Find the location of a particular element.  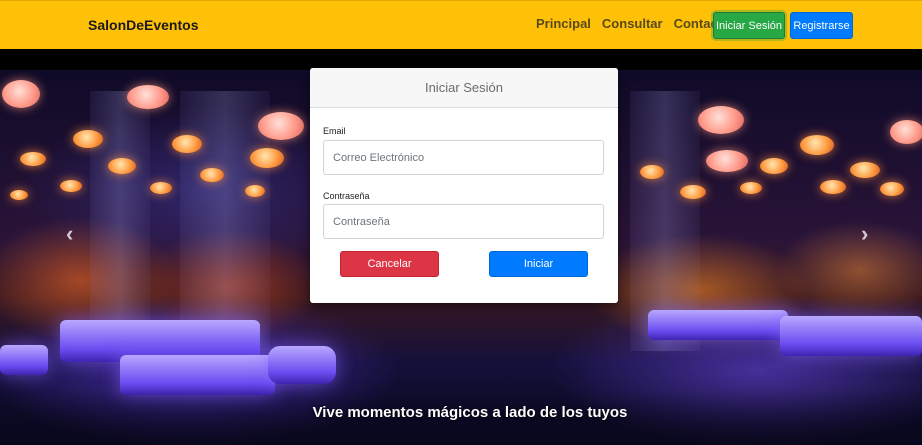

email-field is located at coordinates (463, 157).